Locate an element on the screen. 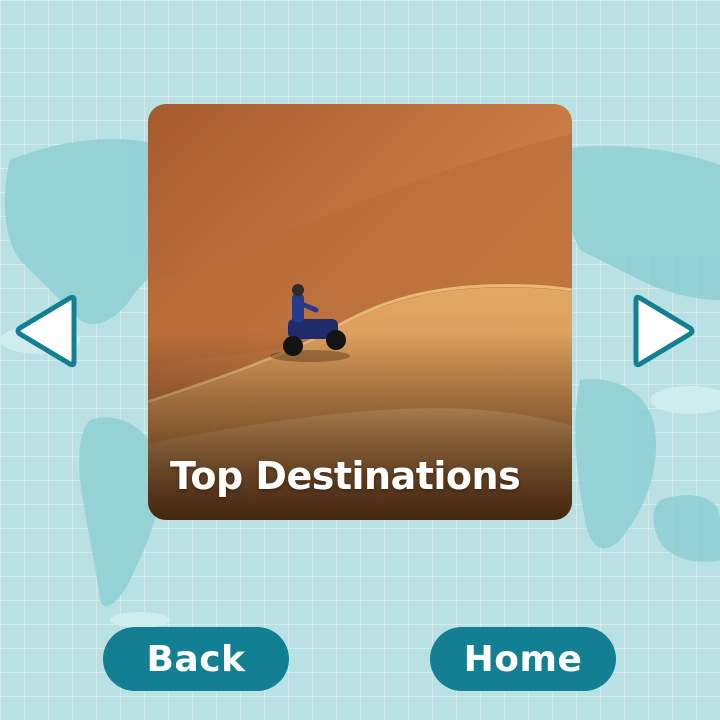  next-button is located at coordinates (662, 331).